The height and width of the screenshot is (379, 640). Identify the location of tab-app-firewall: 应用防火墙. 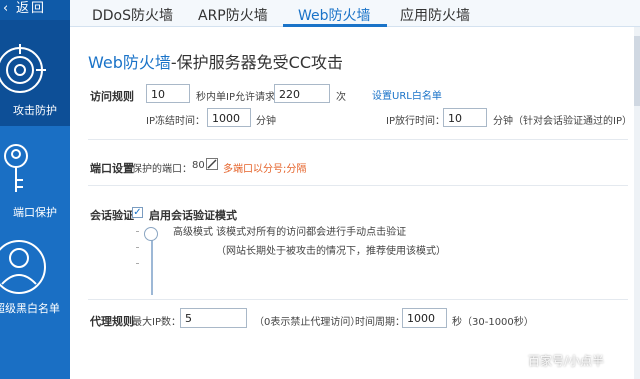
(435, 15).